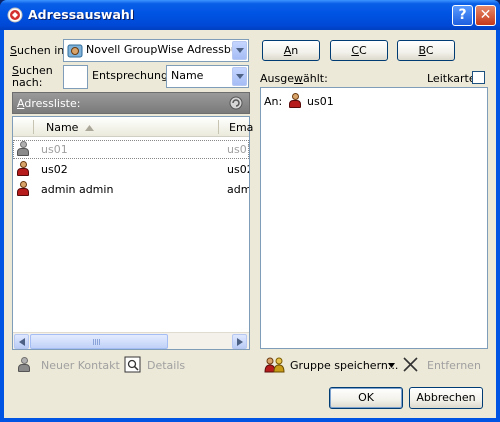  I want to click on address-book-value: Novell GroupWise Adressbuch, so click(159, 49).